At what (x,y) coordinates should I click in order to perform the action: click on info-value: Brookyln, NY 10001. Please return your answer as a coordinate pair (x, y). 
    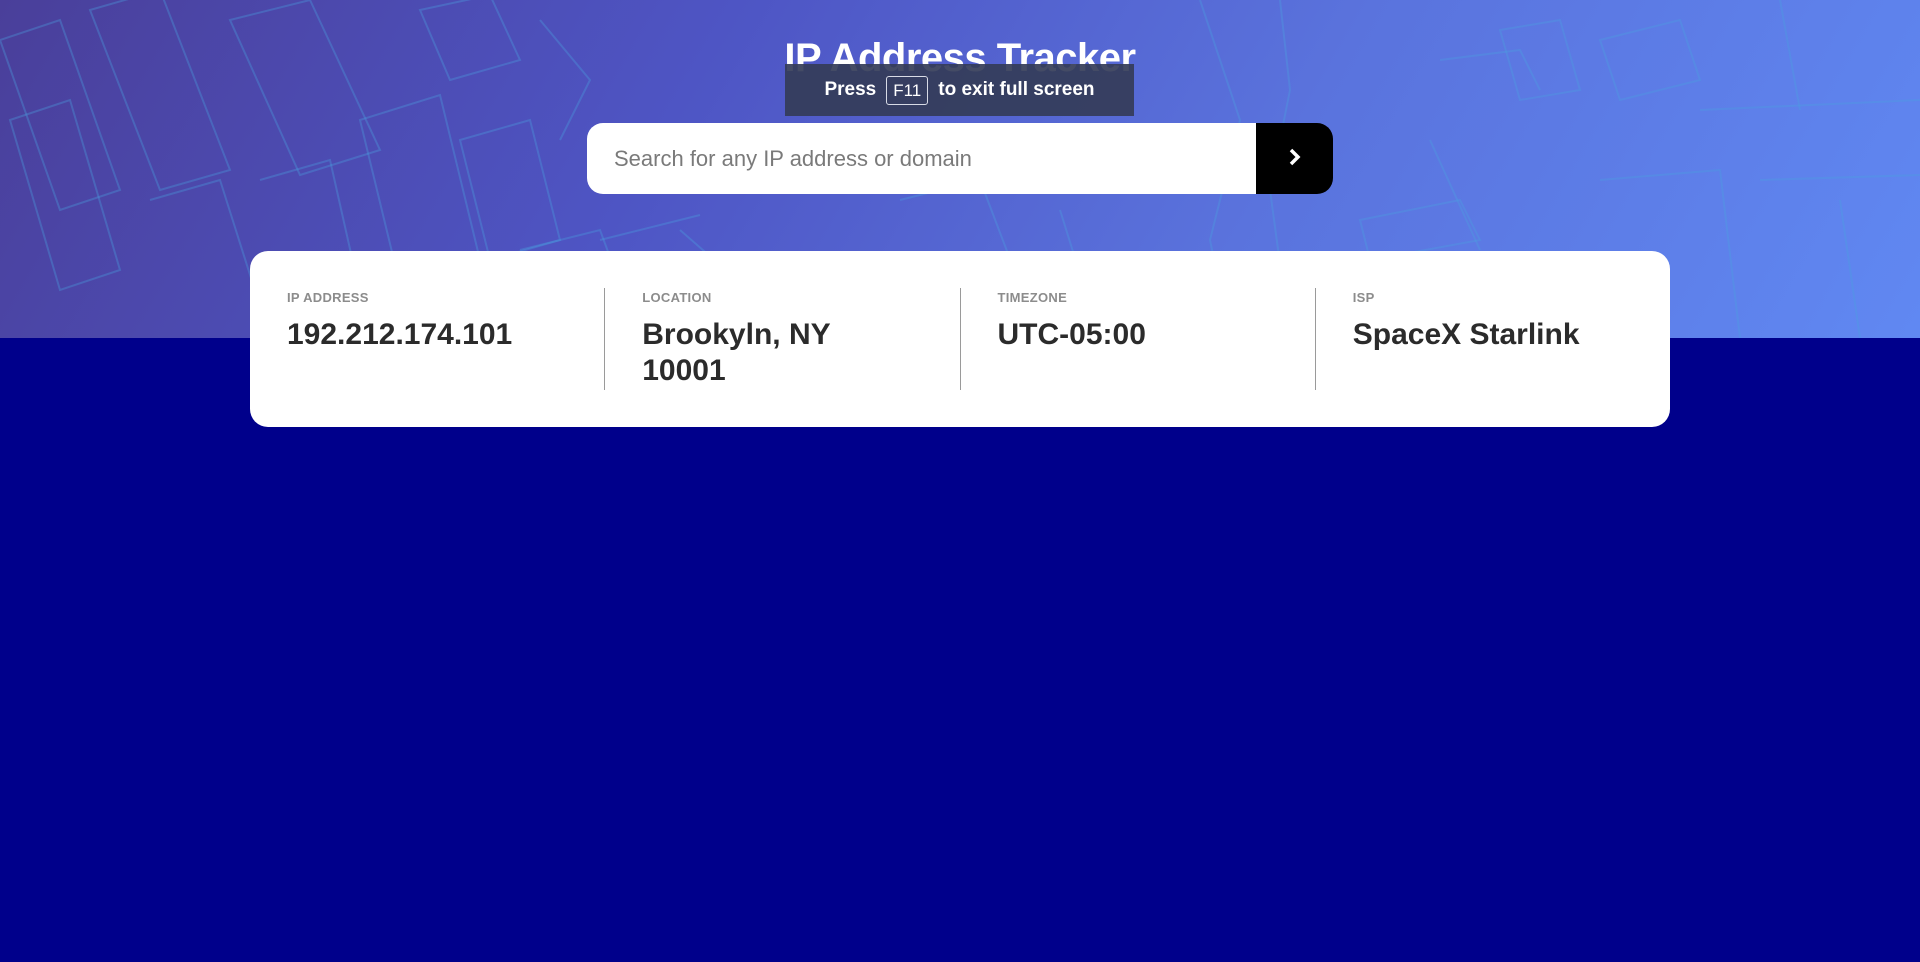
    Looking at the image, I should click on (736, 352).